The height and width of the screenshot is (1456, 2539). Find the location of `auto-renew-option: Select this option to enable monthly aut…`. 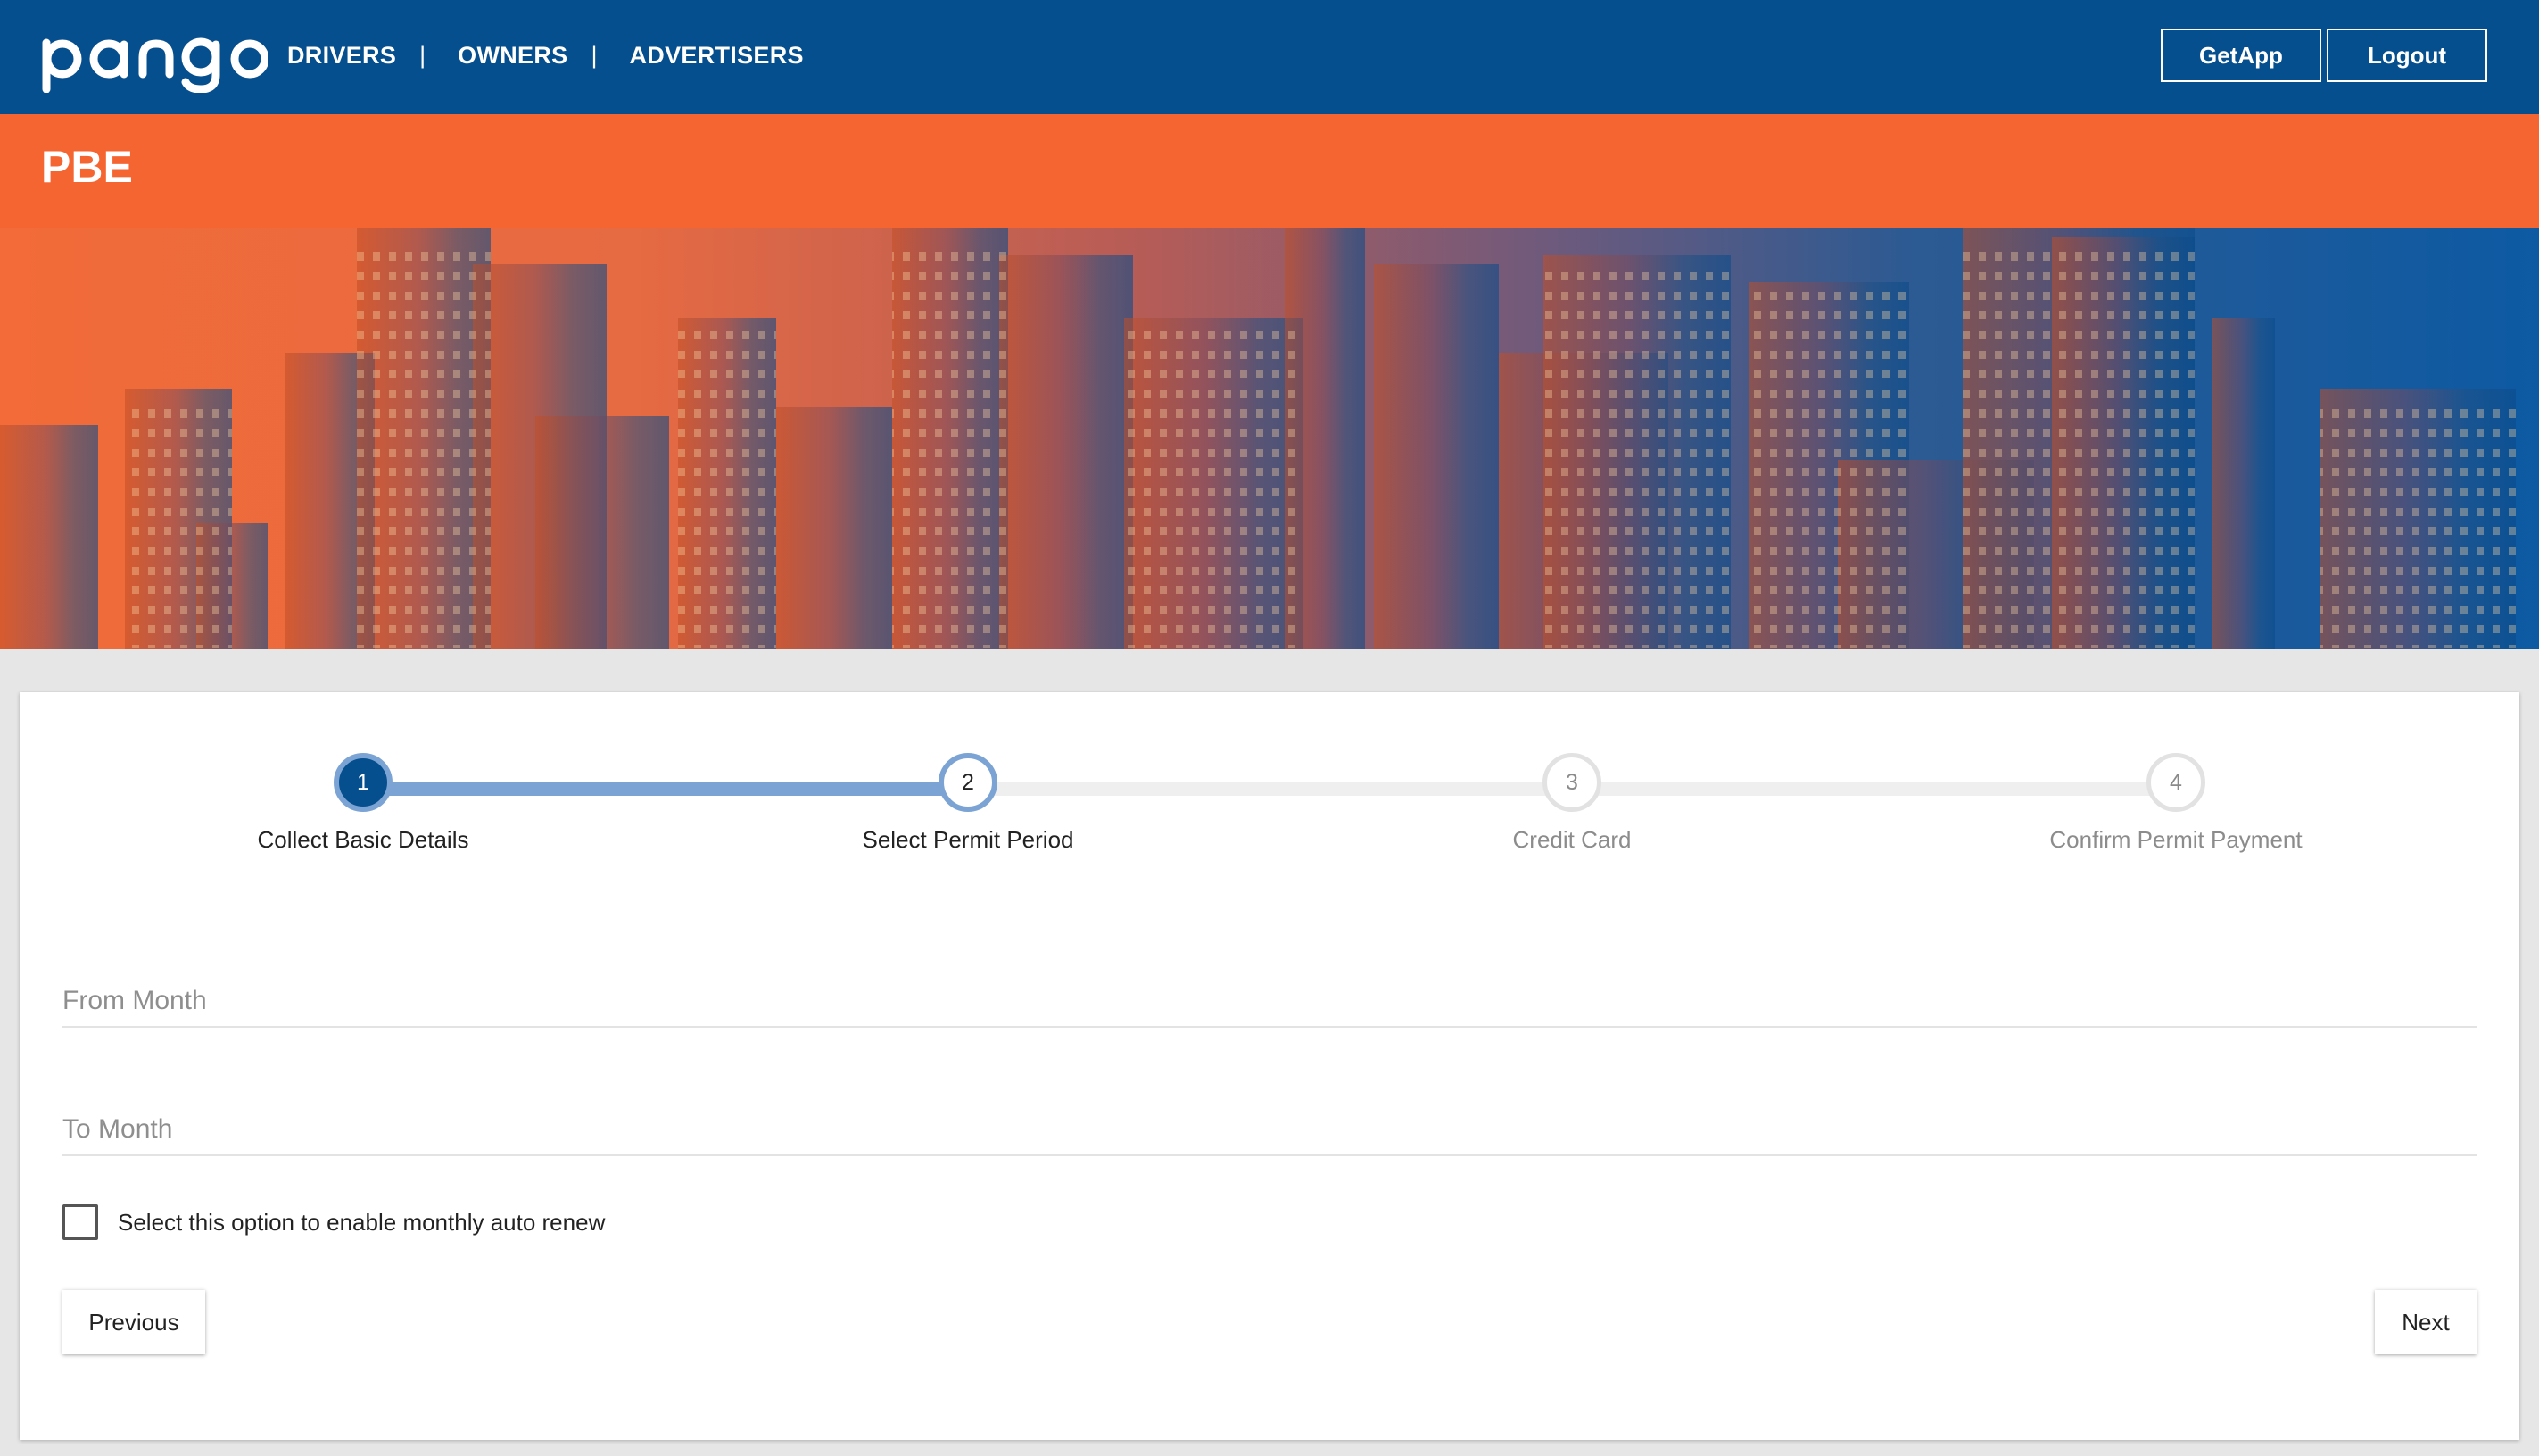

auto-renew-option: Select this option to enable monthly aut… is located at coordinates (333, 1222).